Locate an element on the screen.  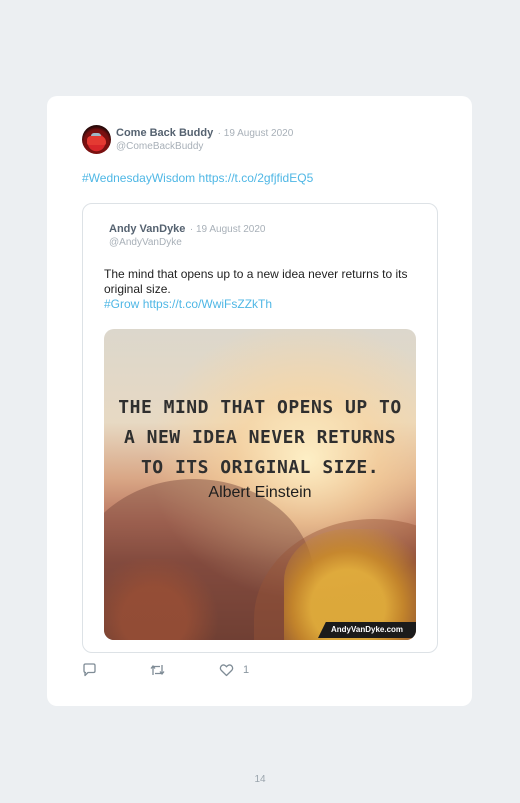
retweet-button is located at coordinates (157, 670).